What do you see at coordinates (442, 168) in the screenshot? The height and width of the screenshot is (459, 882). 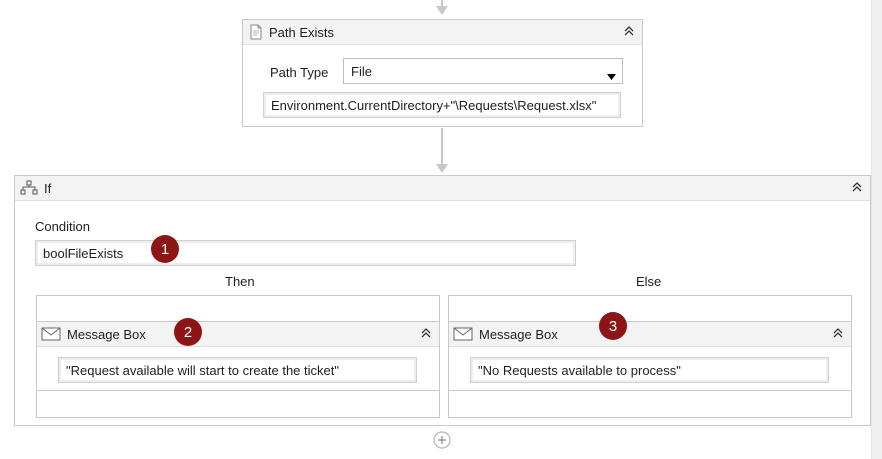 I see `connector-arrow-middle` at bounding box center [442, 168].